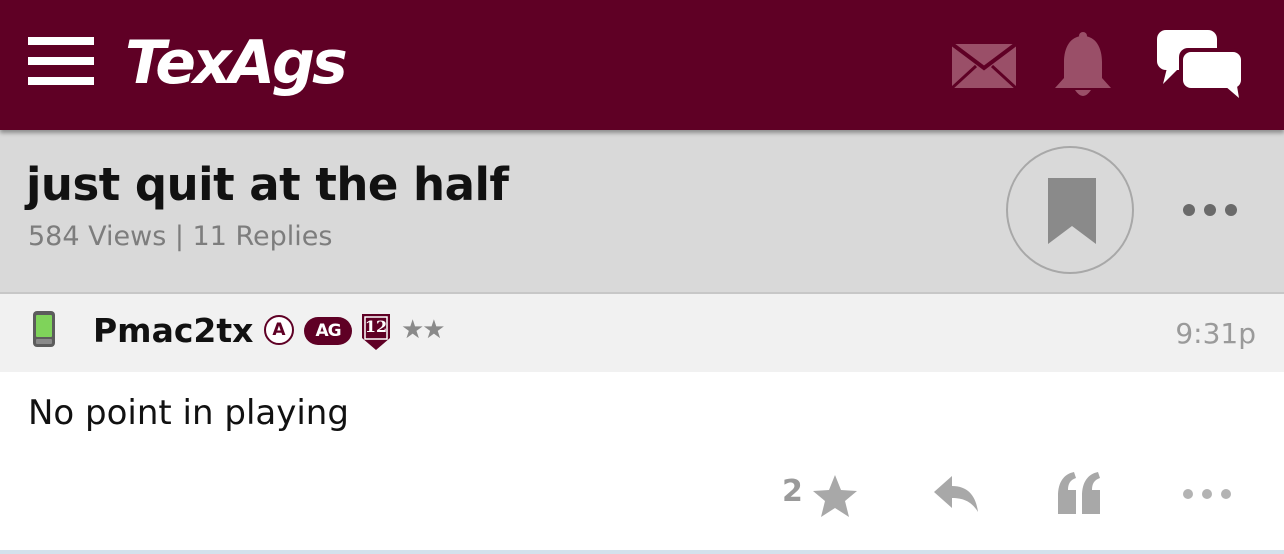 Image resolution: width=1284 pixels, height=554 pixels. I want to click on post-more-options-icon, so click(1207, 494).